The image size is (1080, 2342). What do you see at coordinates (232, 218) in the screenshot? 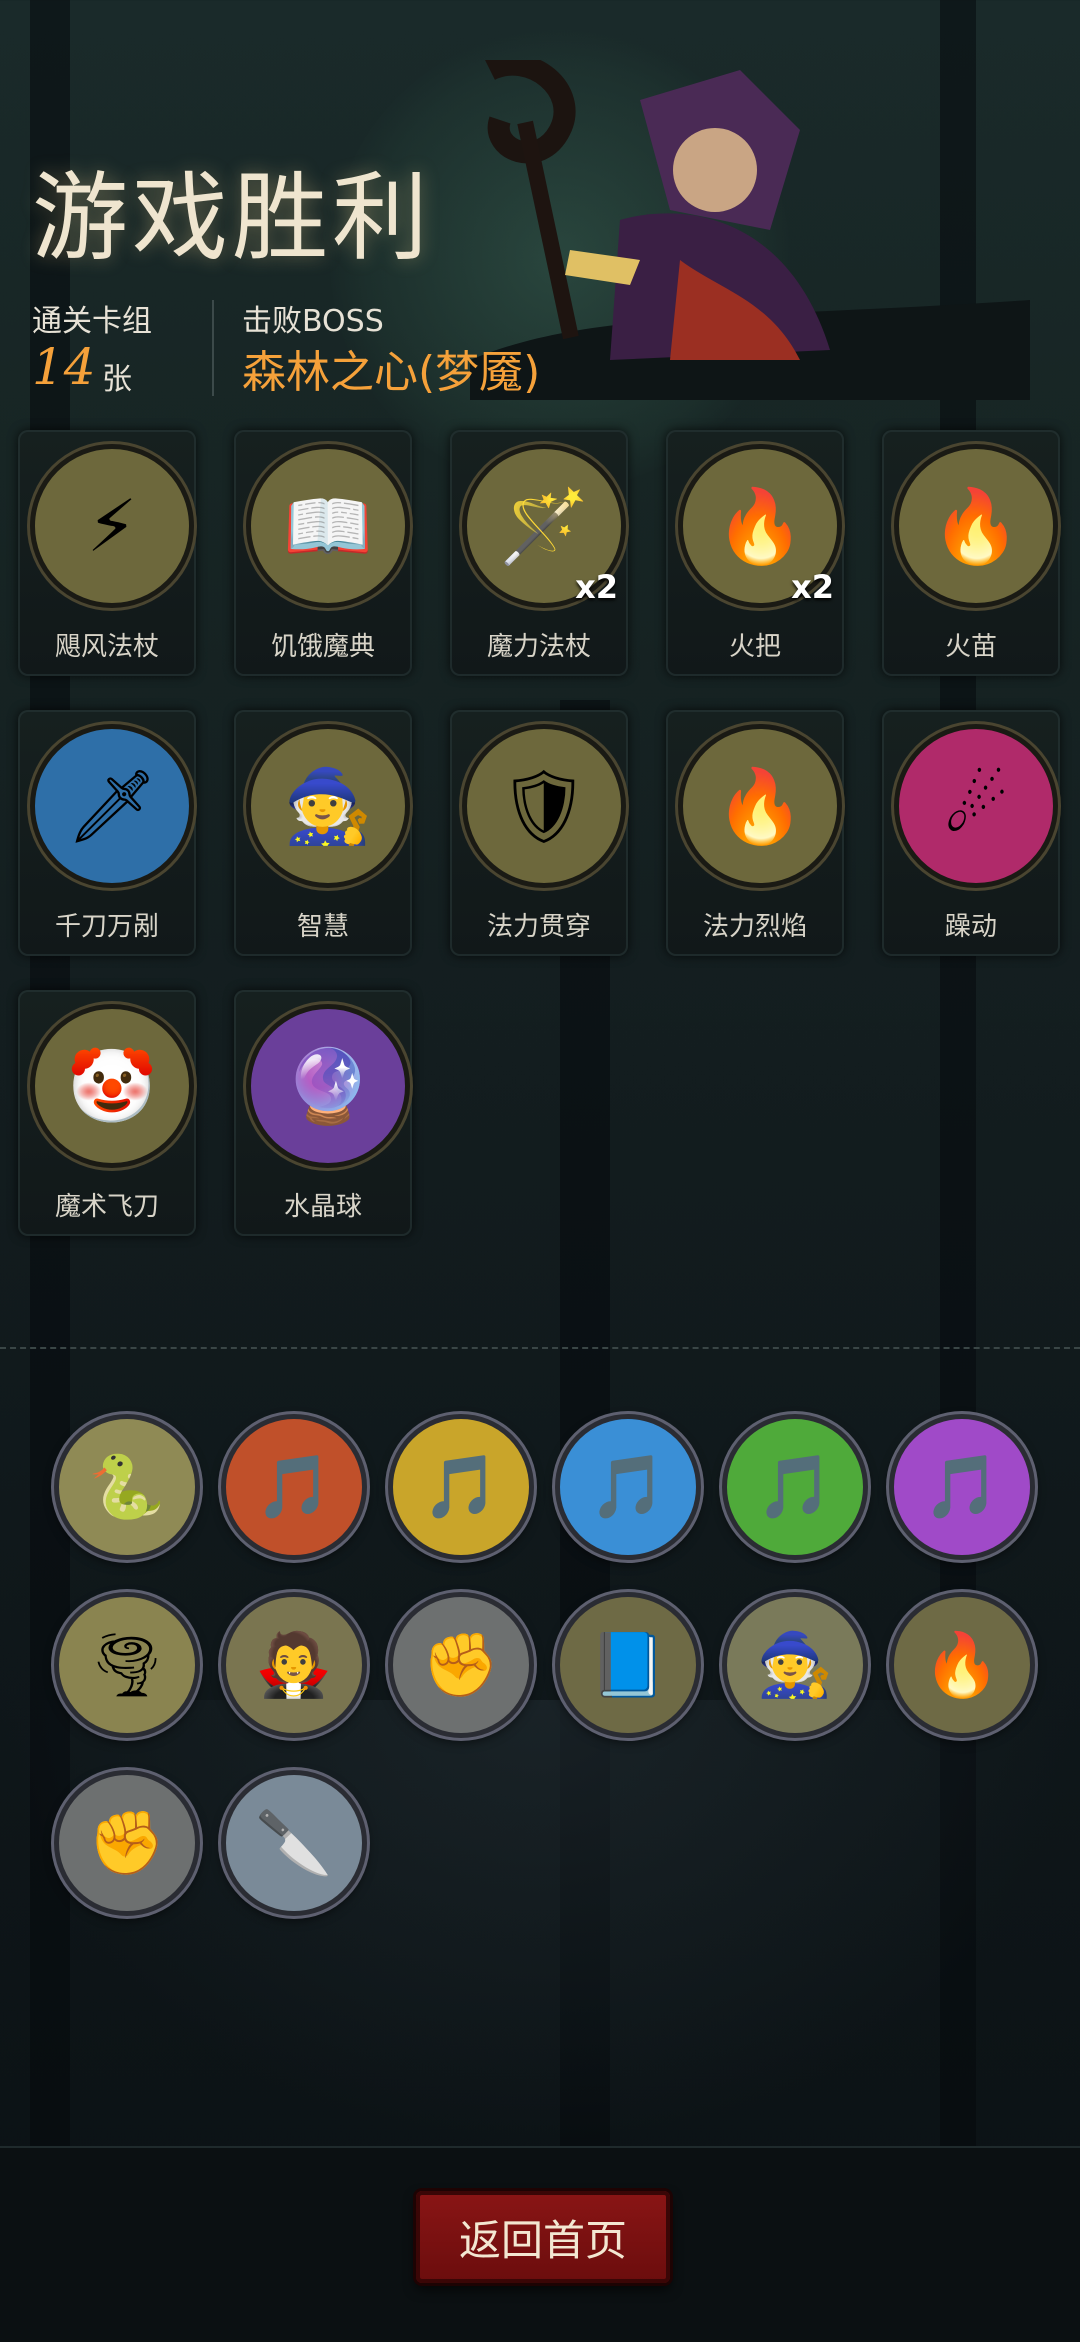
I see `victory-title: 游戏胜利` at bounding box center [232, 218].